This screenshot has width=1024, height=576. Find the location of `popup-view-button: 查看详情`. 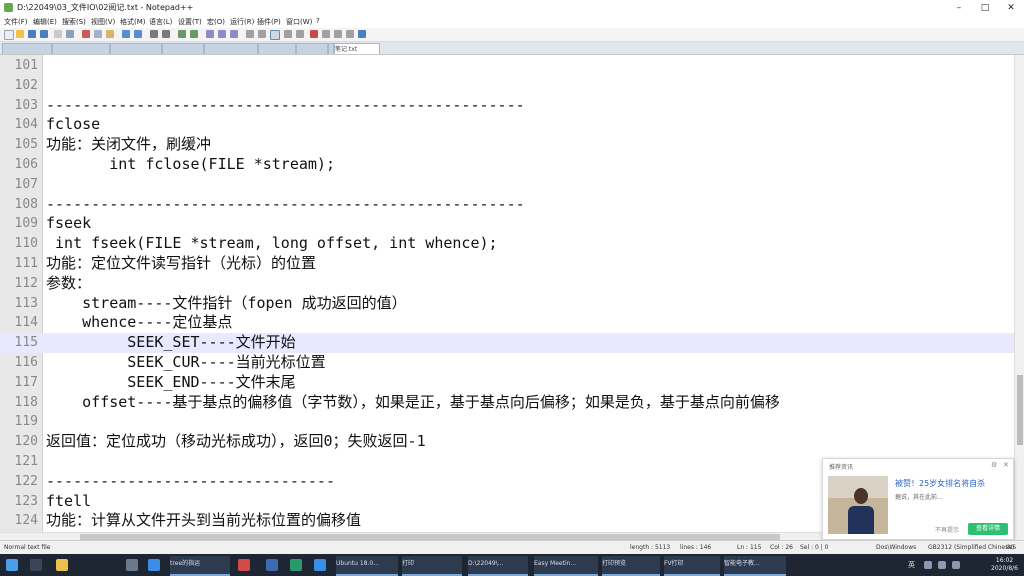

popup-view-button: 查看详情 is located at coordinates (988, 529).